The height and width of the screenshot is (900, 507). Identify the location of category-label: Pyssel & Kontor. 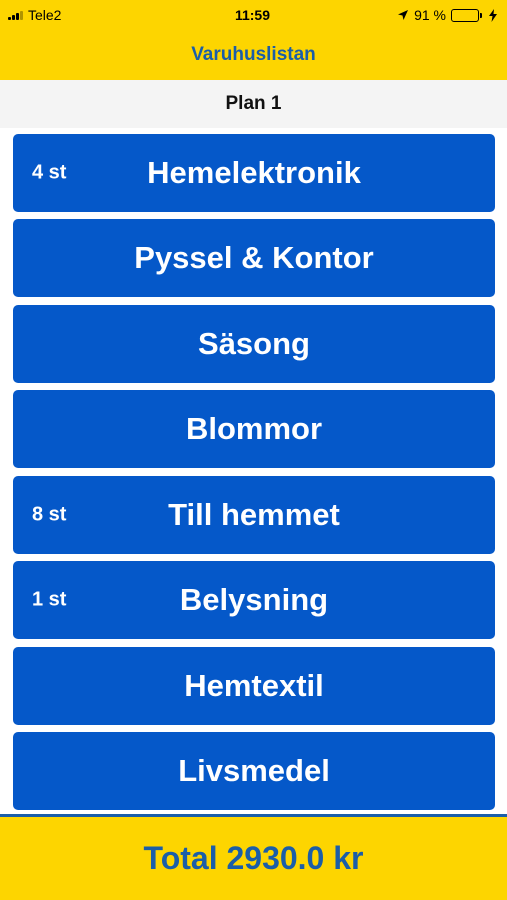
(254, 257).